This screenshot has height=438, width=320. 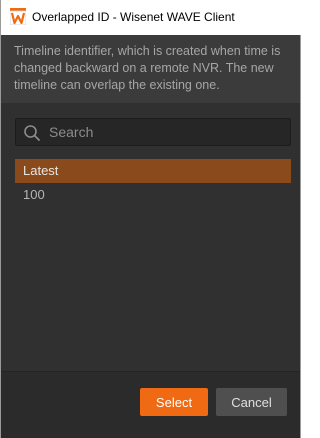 I want to click on overlapped-id-list: Latest 100, so click(x=153, y=183).